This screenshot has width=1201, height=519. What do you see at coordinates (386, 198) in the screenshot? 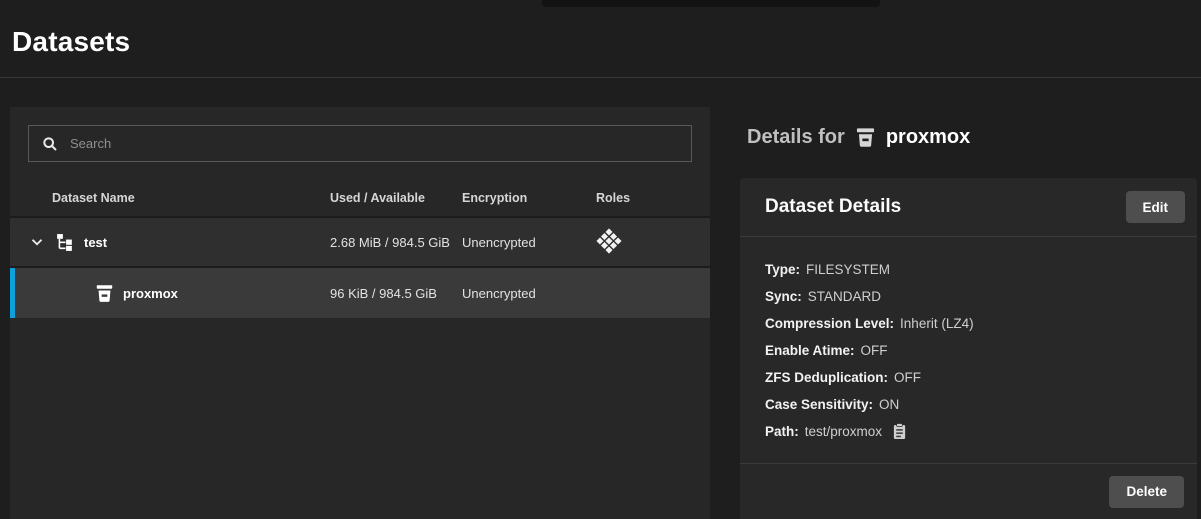
I see `column-header-used-available: Used / Available` at bounding box center [386, 198].